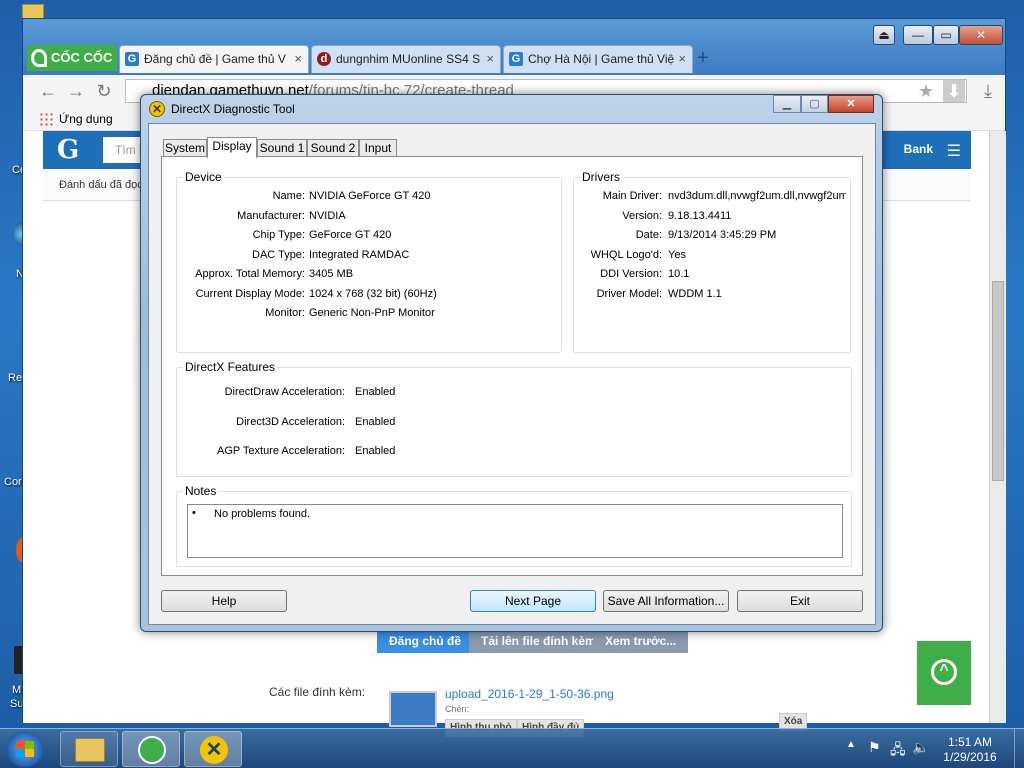  Describe the element at coordinates (331, 274) in the screenshot. I see `device-value: 3405 MB` at that location.